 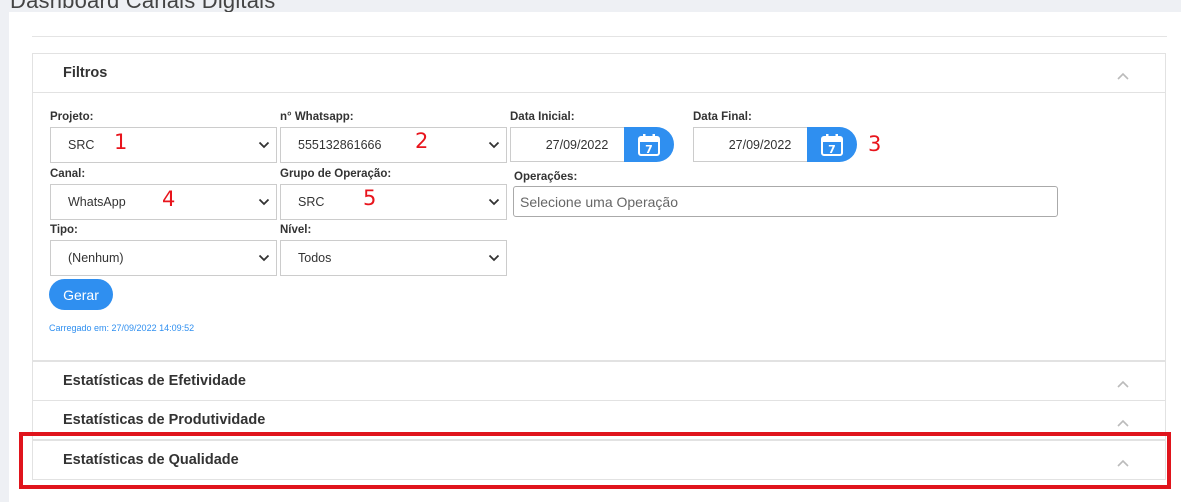 I want to click on annotation-number: 3, so click(x=875, y=144).